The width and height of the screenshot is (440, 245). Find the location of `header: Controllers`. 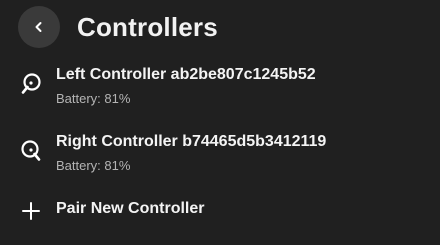

header: Controllers is located at coordinates (118, 27).